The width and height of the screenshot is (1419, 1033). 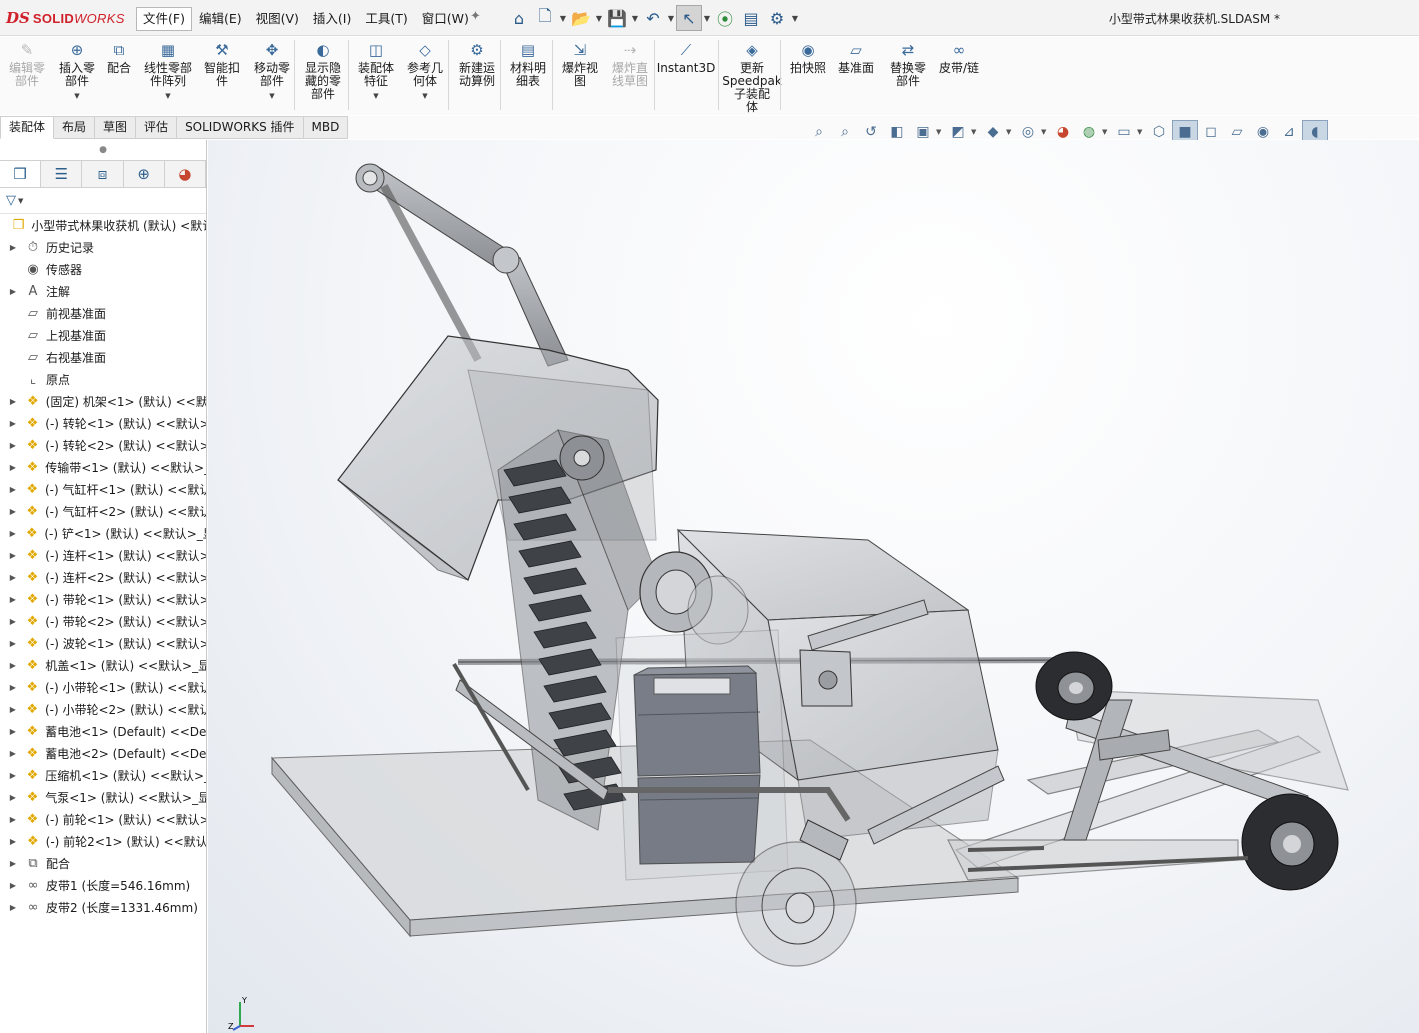 What do you see at coordinates (103, 291) in the screenshot?
I see `tree-node-feature: ▶ A 注解` at bounding box center [103, 291].